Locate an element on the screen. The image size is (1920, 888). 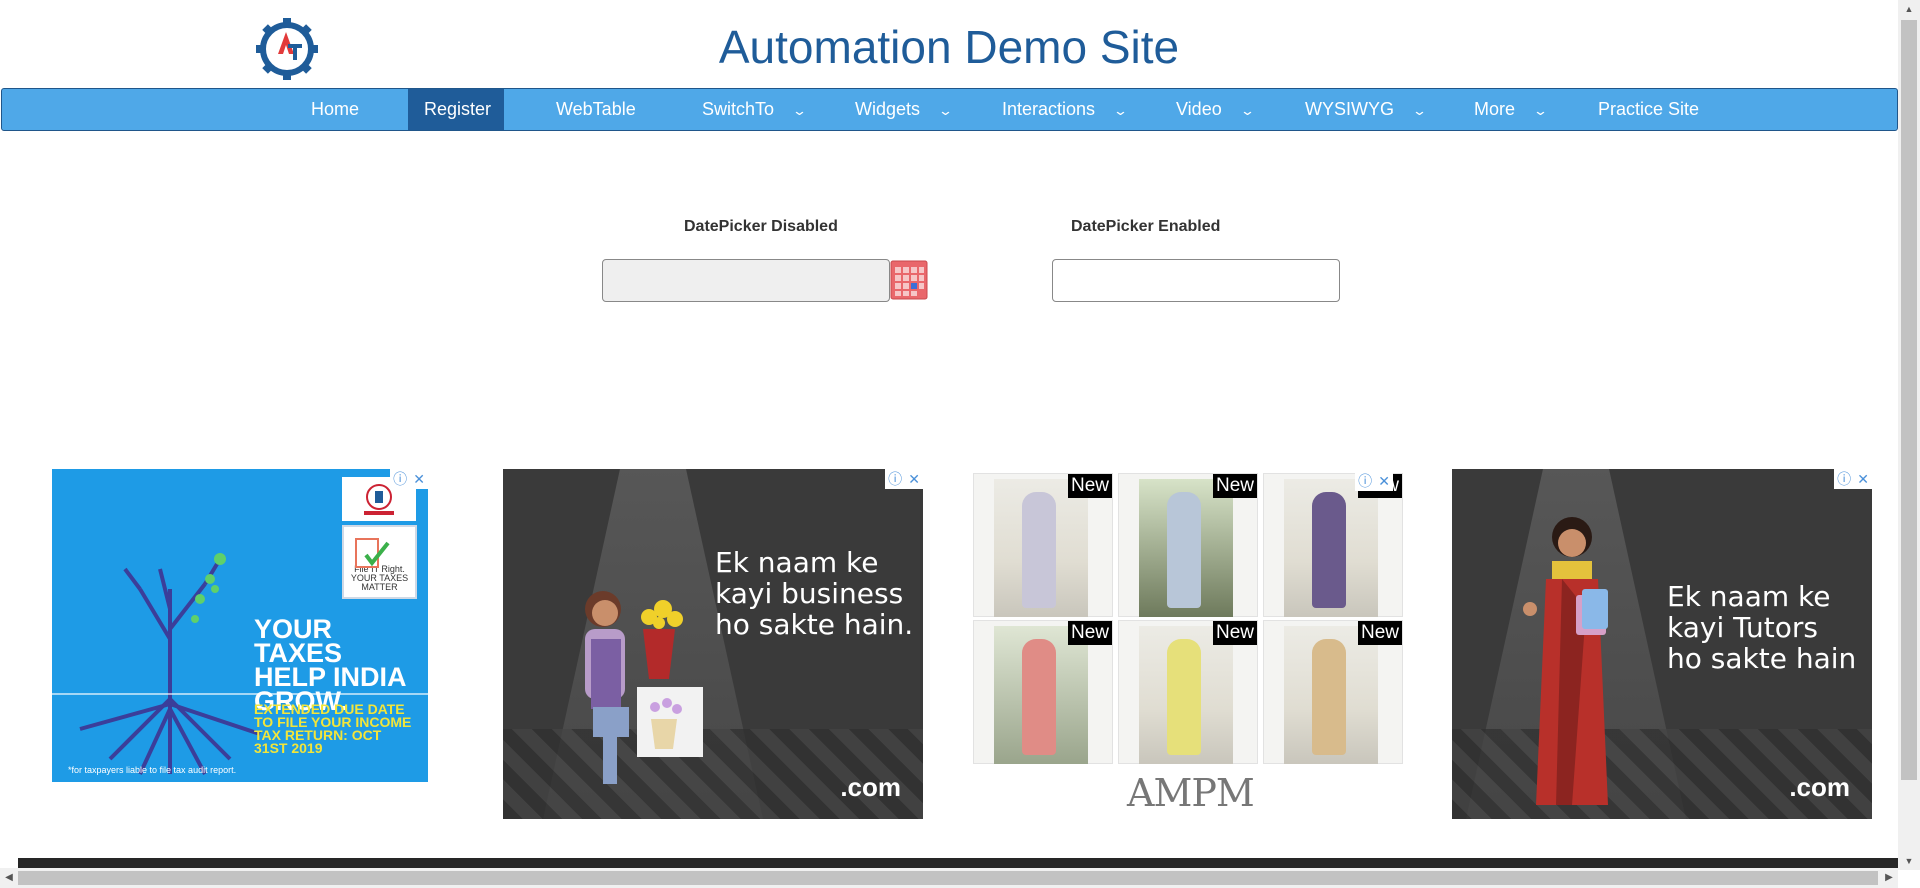
ad-fashion-grid: New New New New New New AMPM ⓘ✕ is located at coordinates (1187, 644).